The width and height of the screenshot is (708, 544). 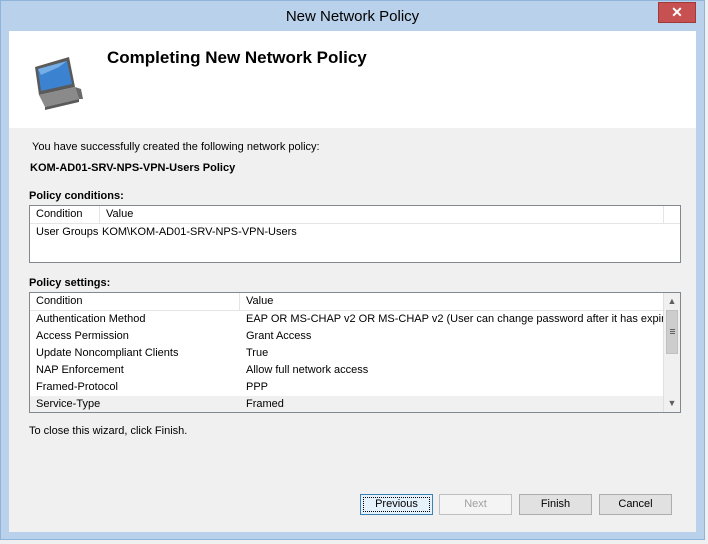 I want to click on condition-cell: Authentication Method, so click(x=91, y=319).